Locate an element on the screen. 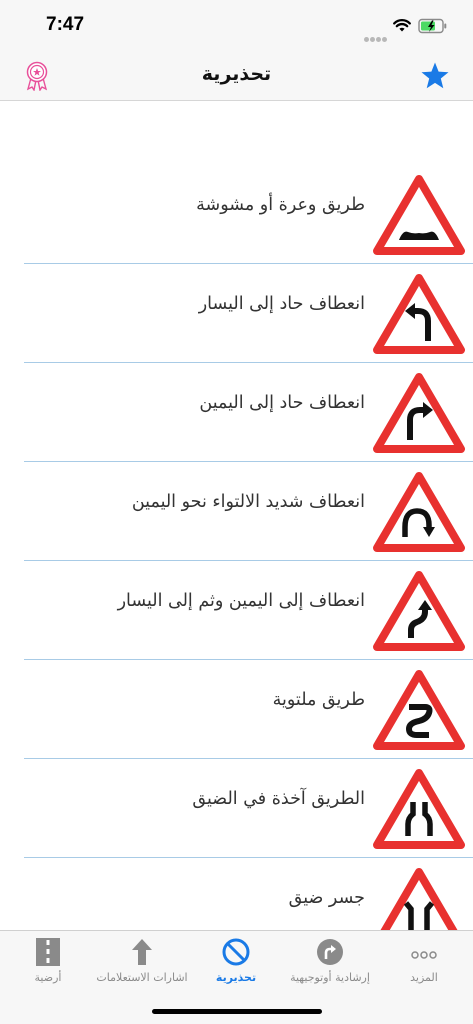 This screenshot has height=1024, width=473. sign-label: الطريق آخذة في الضيق is located at coordinates (278, 799).